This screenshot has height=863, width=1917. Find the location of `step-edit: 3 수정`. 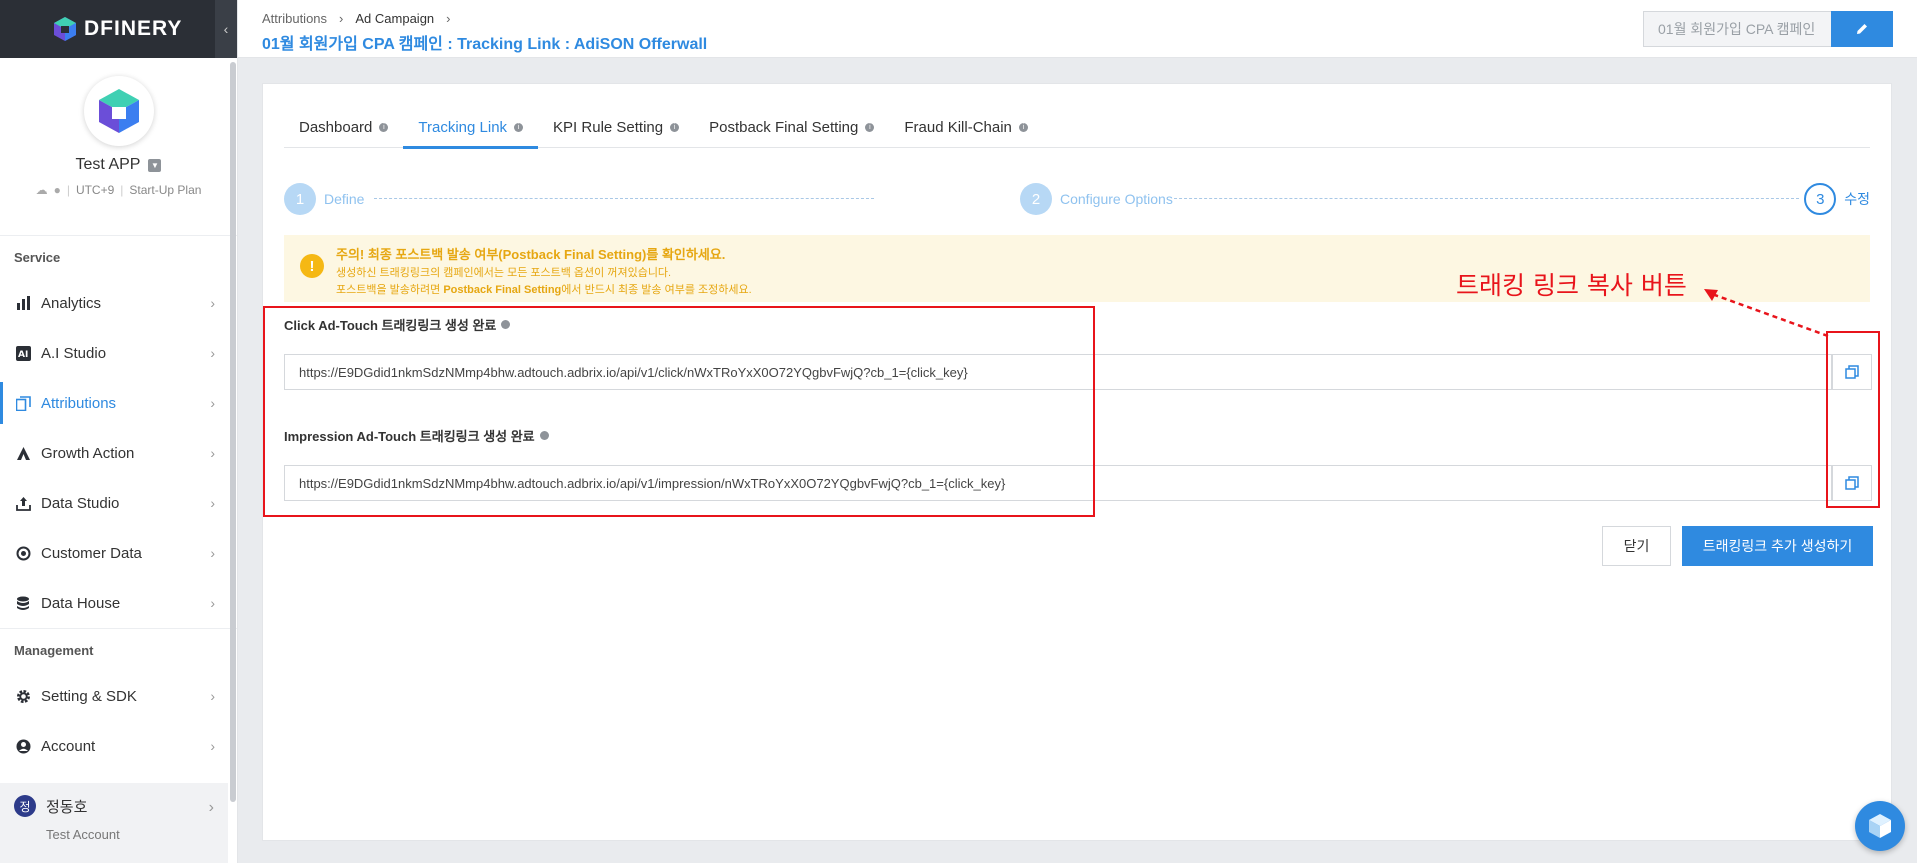

step-edit: 3 수정 is located at coordinates (1837, 199).